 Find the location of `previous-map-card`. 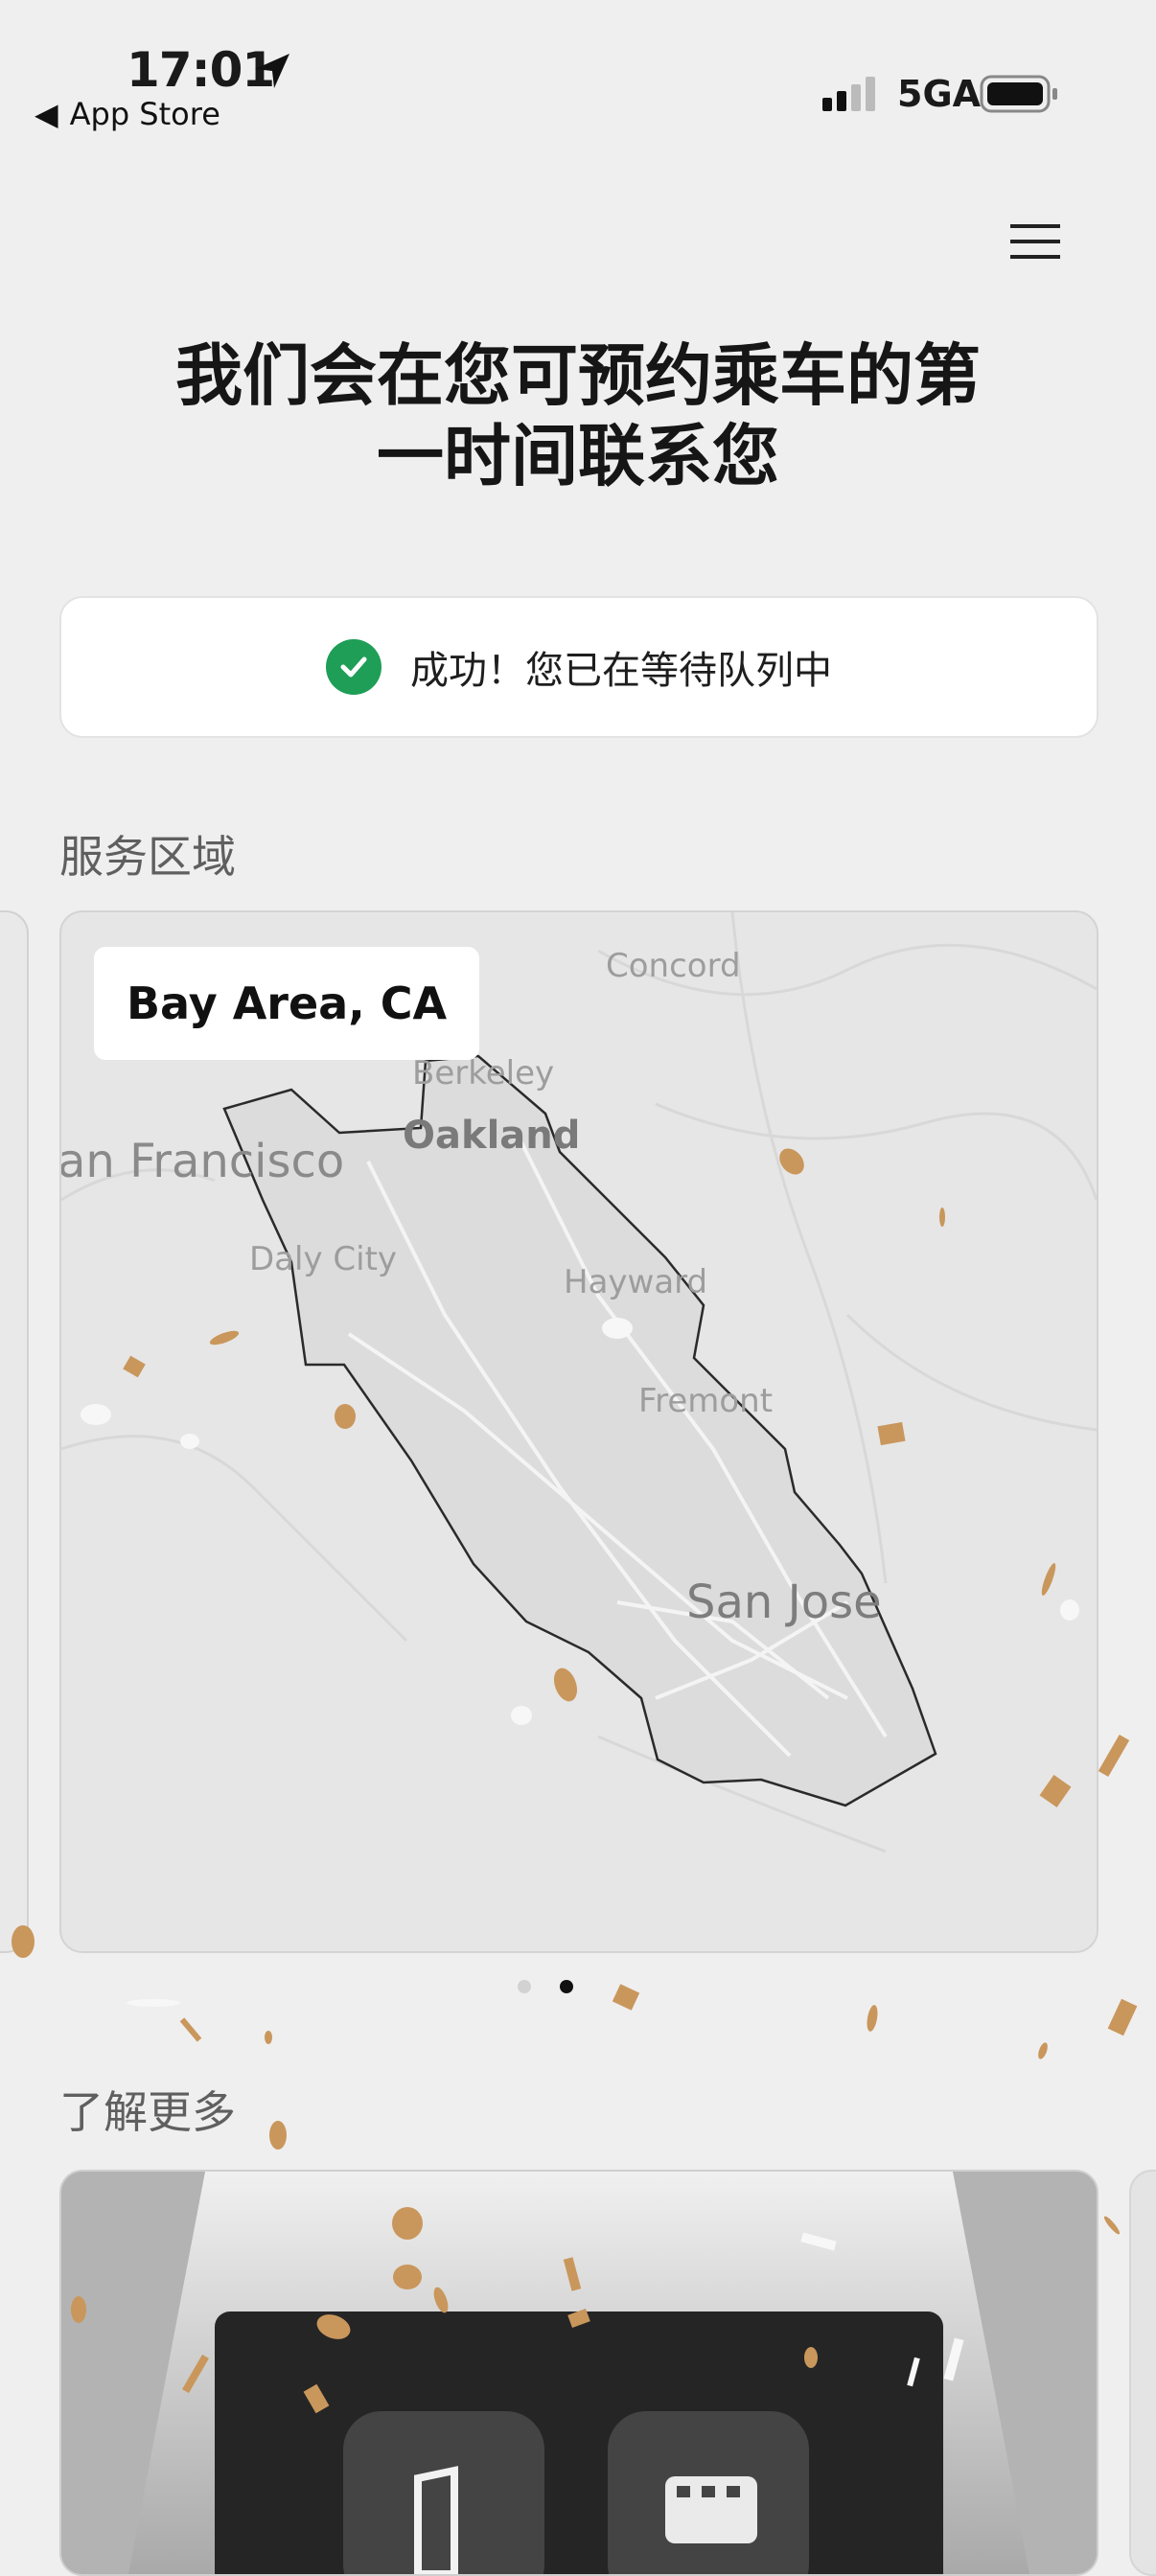

previous-map-card is located at coordinates (15, 1431).